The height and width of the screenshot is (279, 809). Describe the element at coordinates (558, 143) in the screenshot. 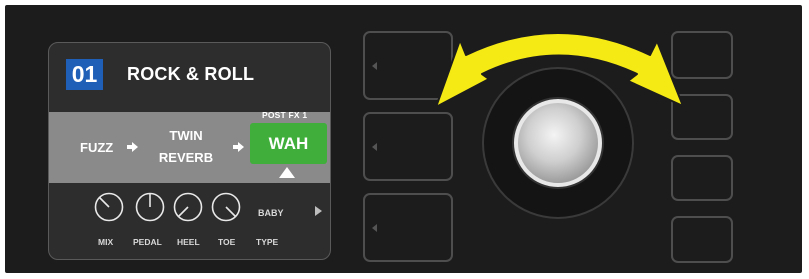

I see `rotary-encoder-knob` at that location.